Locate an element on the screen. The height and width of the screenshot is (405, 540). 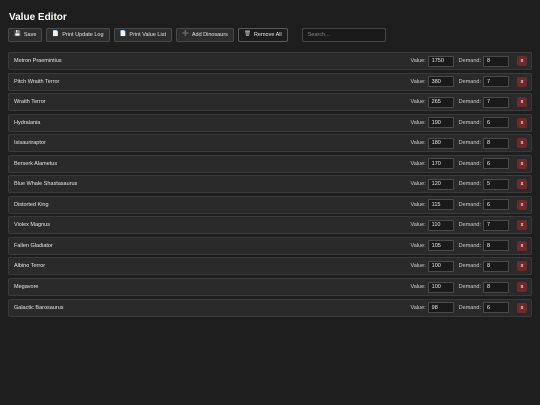
dinosaur-name: Albino Terror is located at coordinates (30, 266).